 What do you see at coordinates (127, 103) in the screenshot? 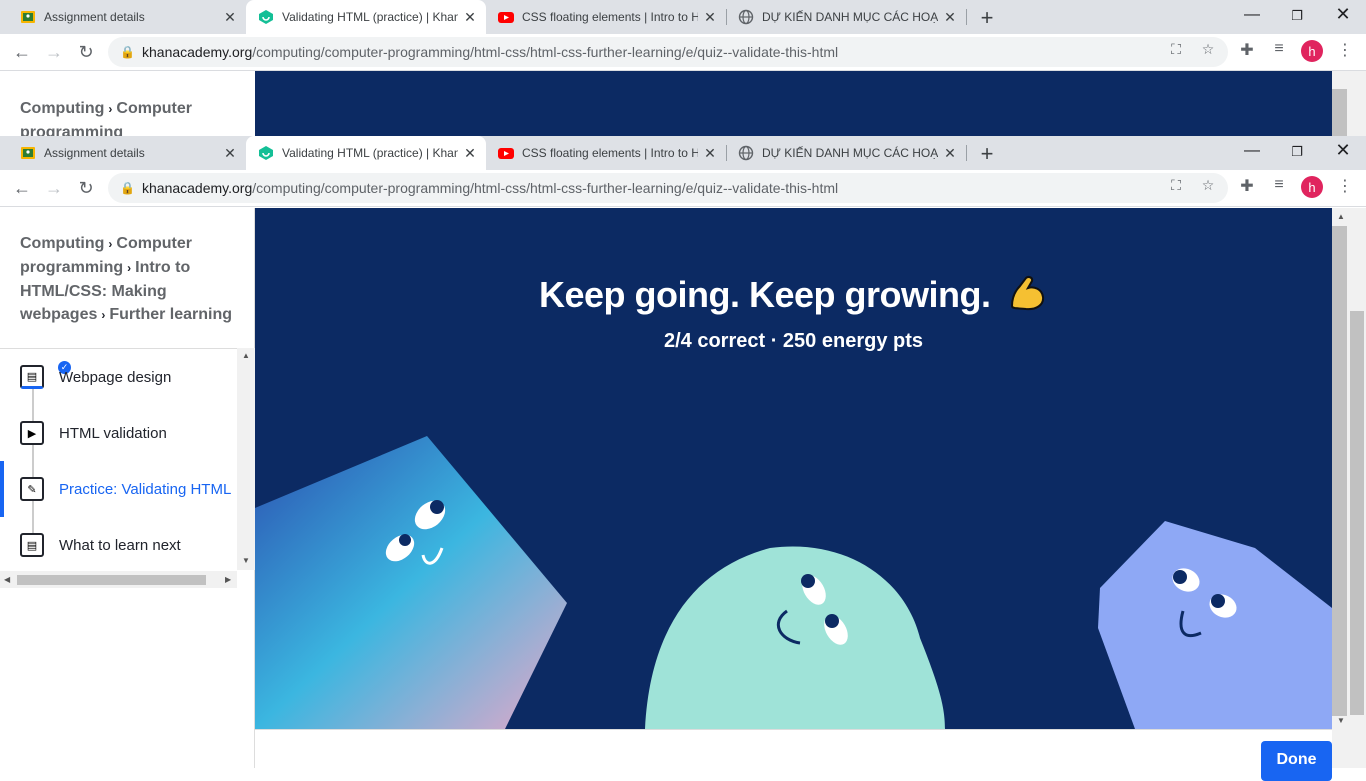
I see `sidebar-peek: Computing › Computer programming` at bounding box center [127, 103].